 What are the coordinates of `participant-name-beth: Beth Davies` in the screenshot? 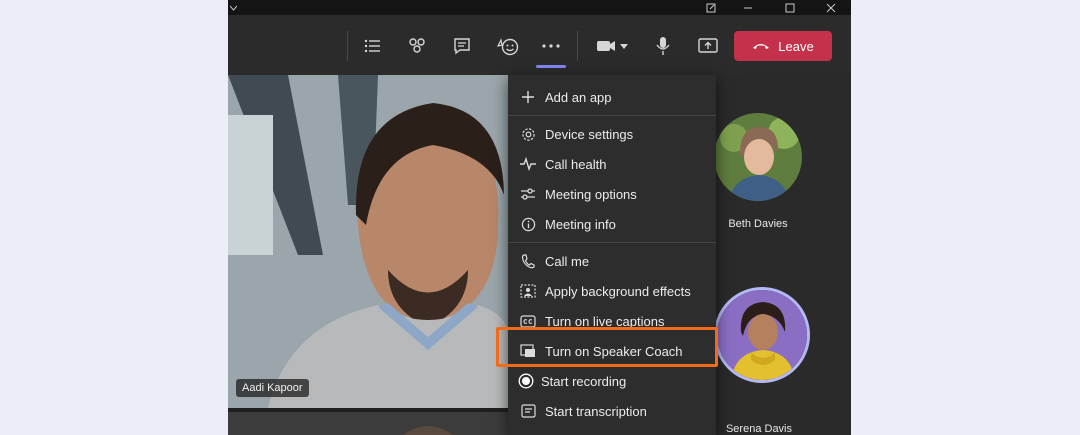 It's located at (758, 224).